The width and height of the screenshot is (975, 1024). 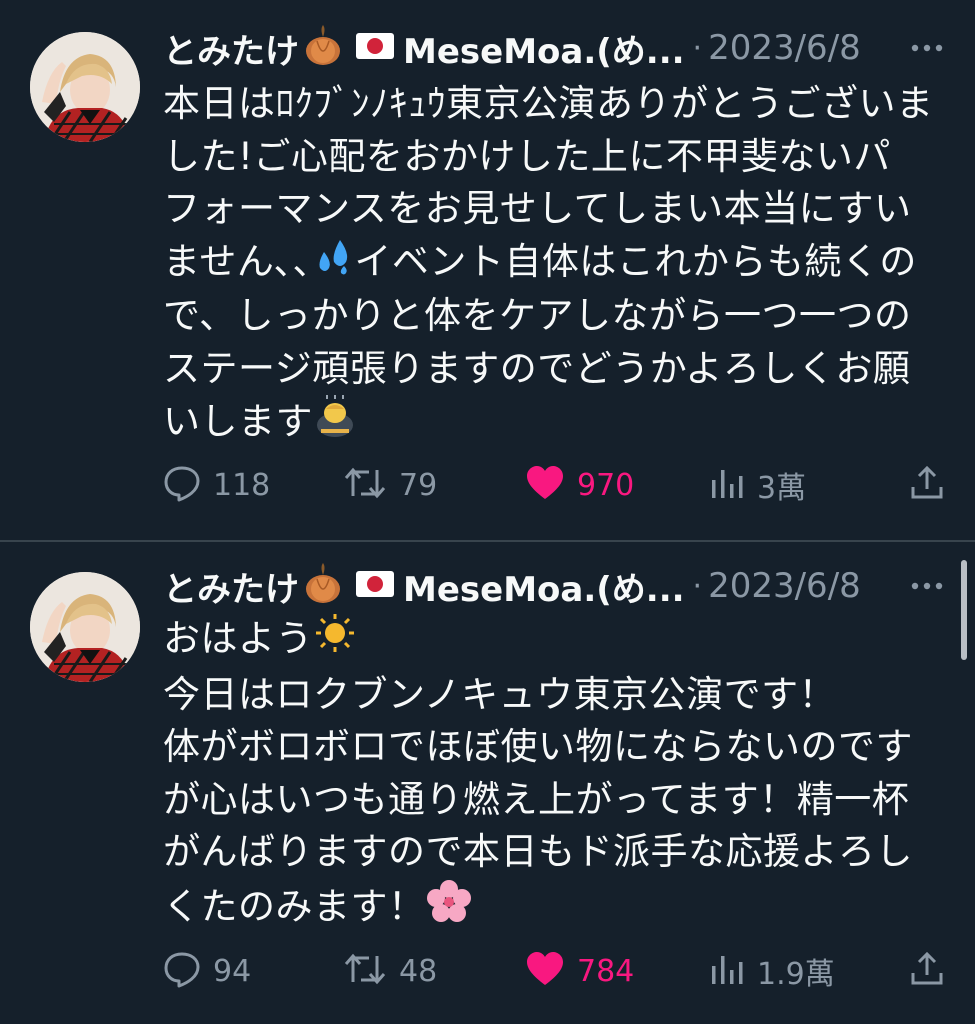 I want to click on reply-button: 94, so click(x=207, y=971).